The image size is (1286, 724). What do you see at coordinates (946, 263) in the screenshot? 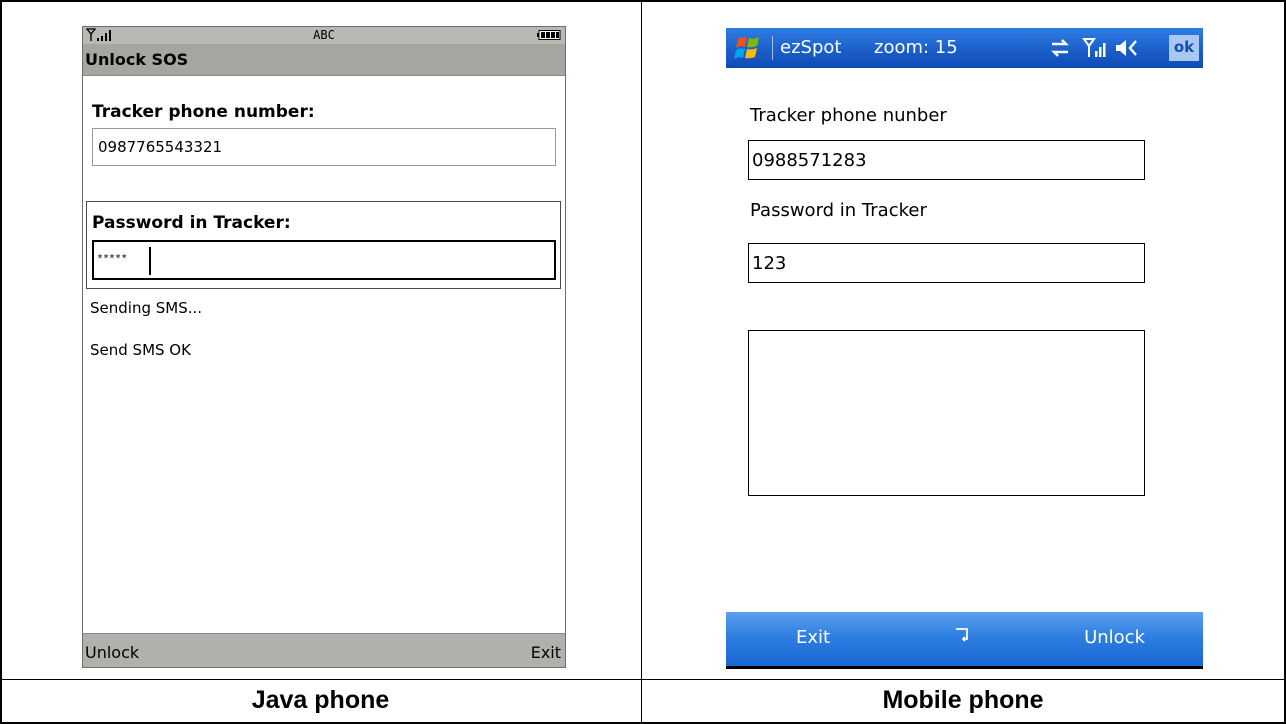
I see `wm-password-field: 123` at bounding box center [946, 263].